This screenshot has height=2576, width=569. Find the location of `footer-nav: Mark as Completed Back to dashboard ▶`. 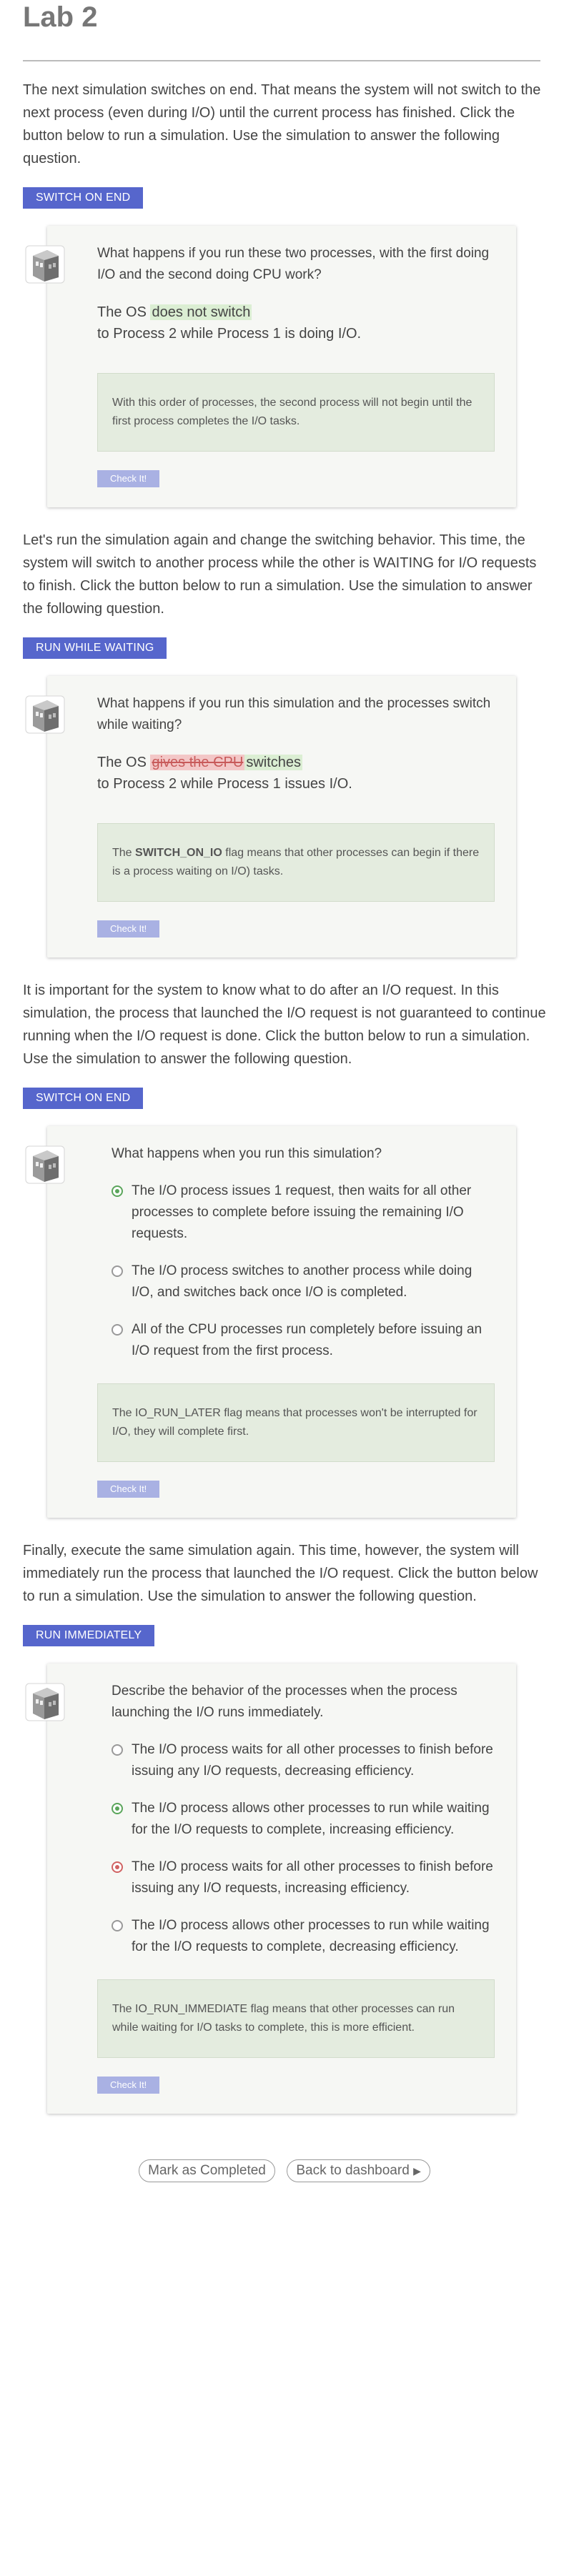

footer-nav: Mark as Completed Back to dashboard ▶ is located at coordinates (284, 2170).